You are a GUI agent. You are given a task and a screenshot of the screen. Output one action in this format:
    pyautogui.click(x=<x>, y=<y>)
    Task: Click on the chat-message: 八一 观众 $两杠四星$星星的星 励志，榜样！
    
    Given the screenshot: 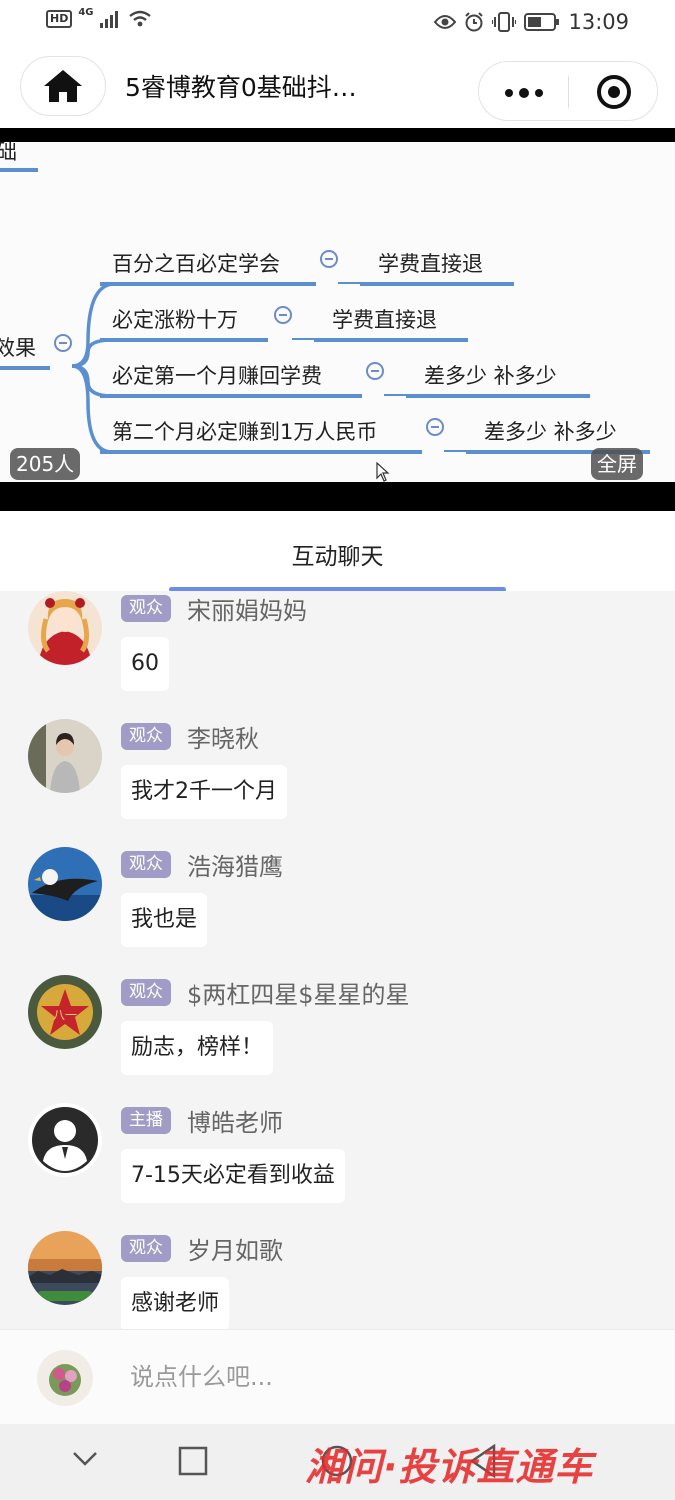 What is the action you would take?
    pyautogui.click(x=337, y=1039)
    